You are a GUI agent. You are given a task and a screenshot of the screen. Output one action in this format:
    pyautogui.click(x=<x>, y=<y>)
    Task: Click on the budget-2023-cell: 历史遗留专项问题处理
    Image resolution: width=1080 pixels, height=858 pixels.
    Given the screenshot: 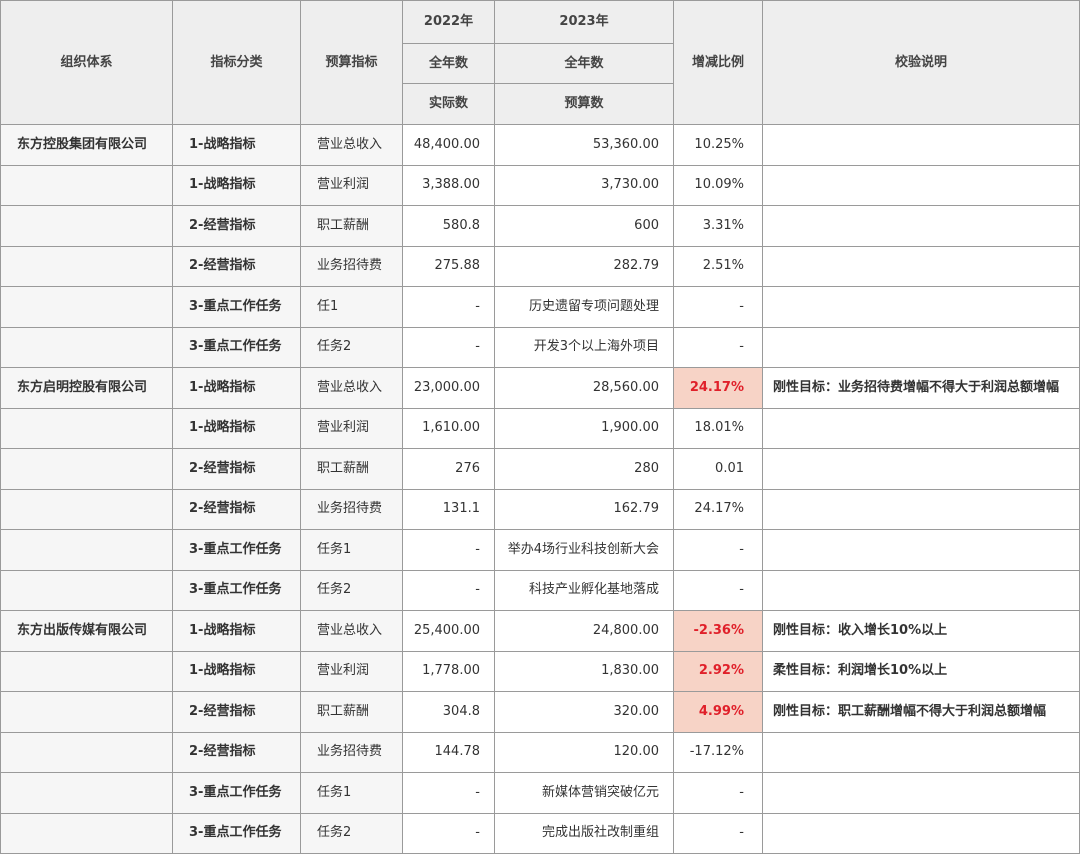 What is the action you would take?
    pyautogui.click(x=584, y=307)
    